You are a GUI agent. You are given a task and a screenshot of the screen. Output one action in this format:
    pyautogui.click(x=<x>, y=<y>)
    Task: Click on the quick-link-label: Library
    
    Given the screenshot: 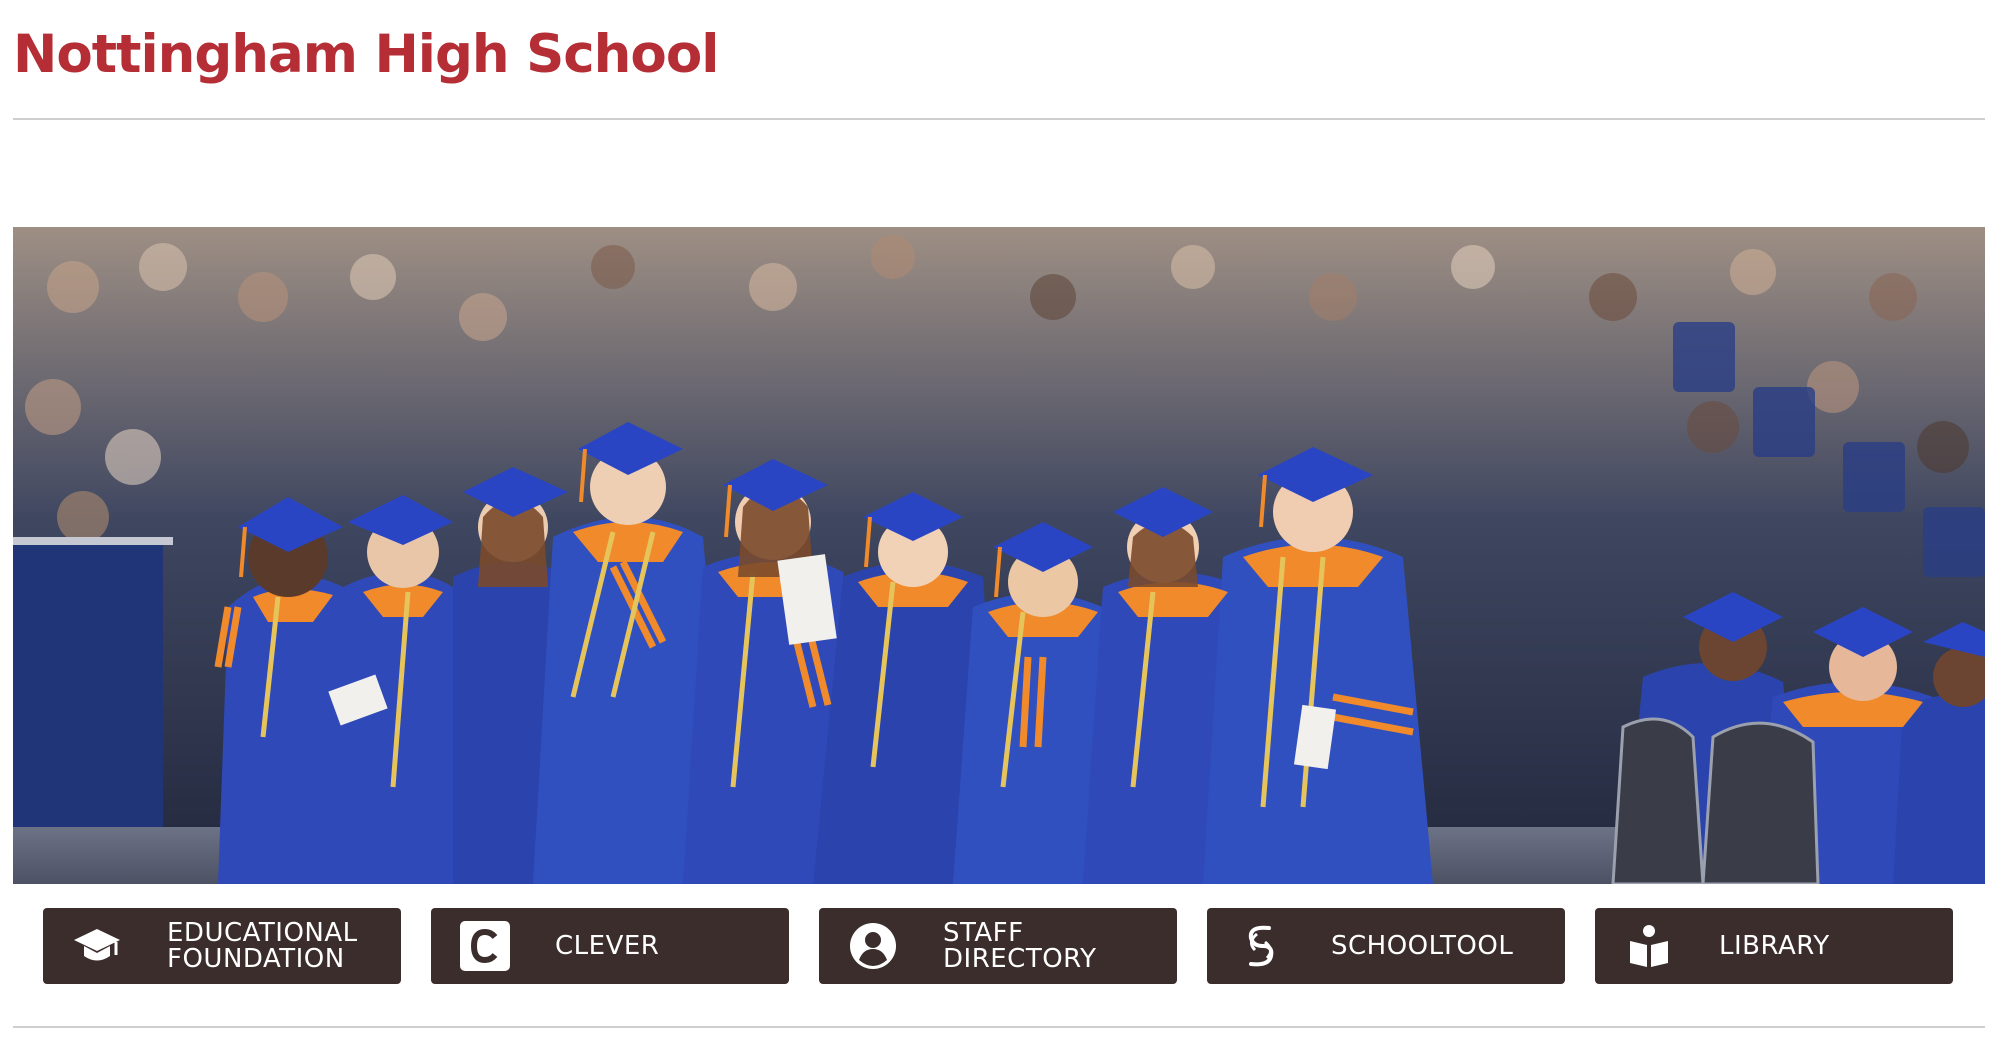 What is the action you would take?
    pyautogui.click(x=1774, y=946)
    